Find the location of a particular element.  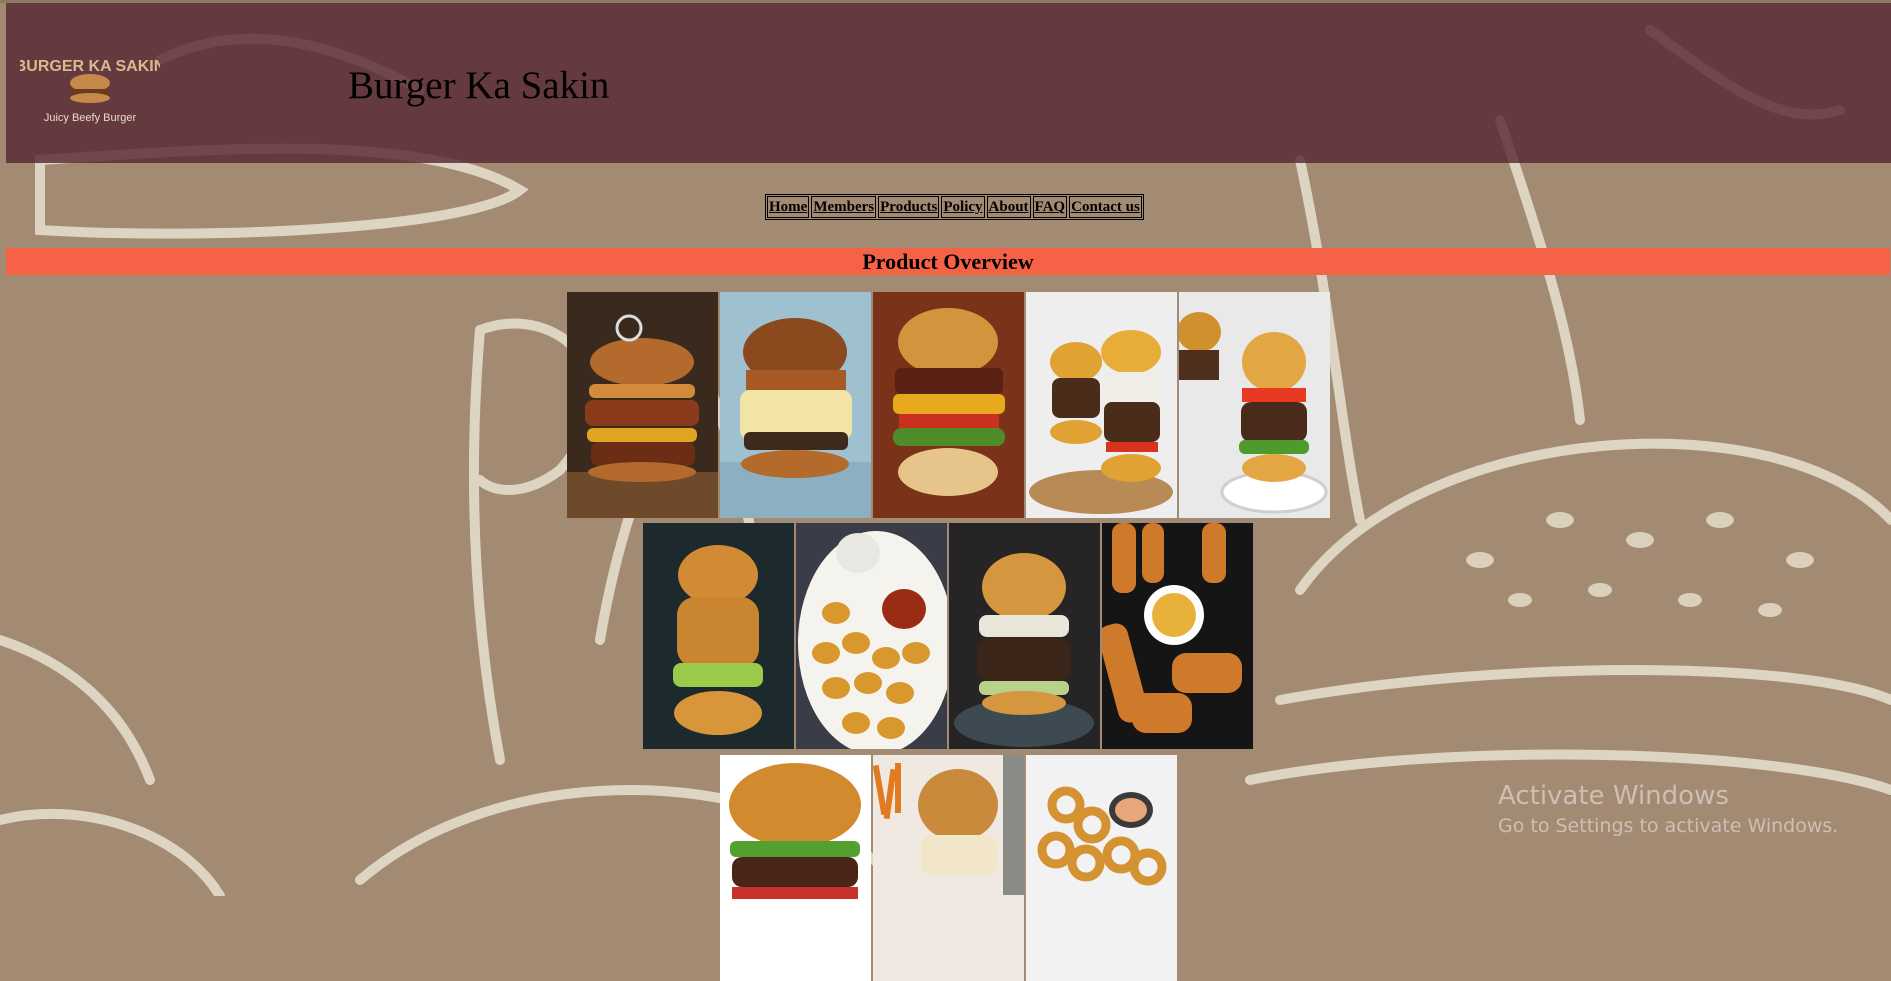

product-image-onion-rings is located at coordinates (1101, 868).